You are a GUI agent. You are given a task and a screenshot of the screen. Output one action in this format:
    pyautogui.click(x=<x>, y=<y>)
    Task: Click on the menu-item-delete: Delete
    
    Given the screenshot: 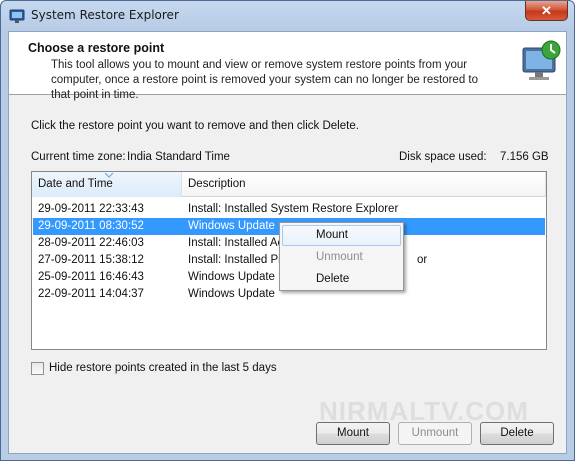 What is the action you would take?
    pyautogui.click(x=341, y=279)
    